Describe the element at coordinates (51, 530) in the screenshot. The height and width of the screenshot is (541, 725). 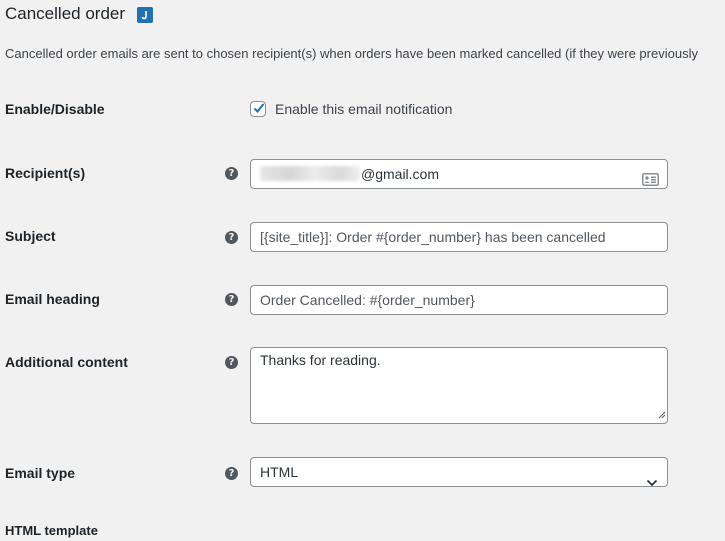
I see `html-template-label: HTML template` at that location.